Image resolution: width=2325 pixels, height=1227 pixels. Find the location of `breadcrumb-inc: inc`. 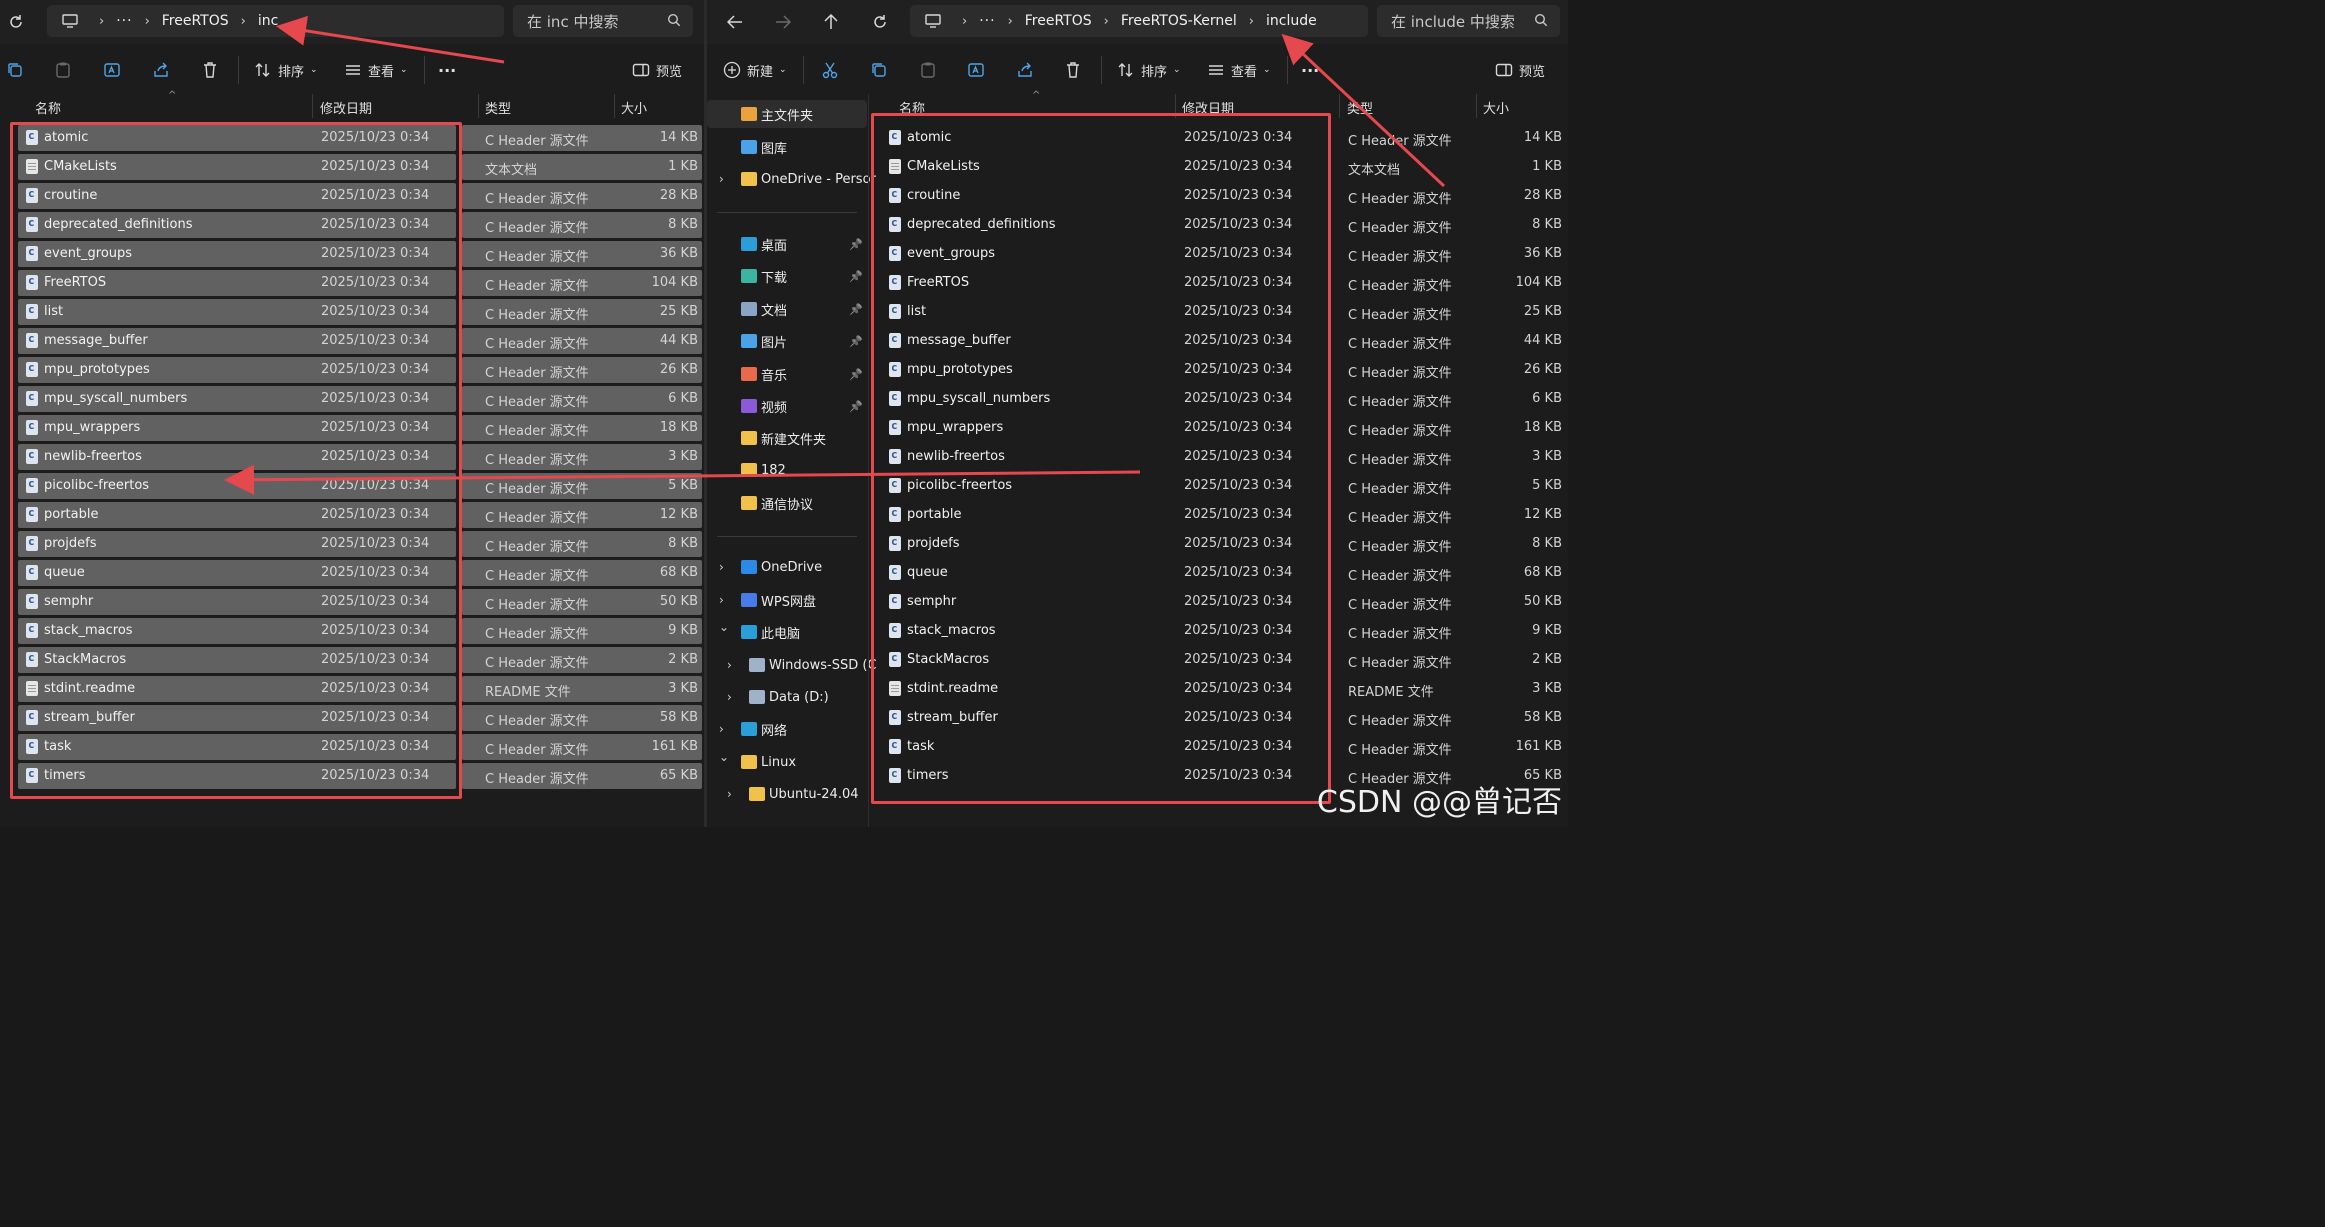

breadcrumb-inc: inc is located at coordinates (268, 21).